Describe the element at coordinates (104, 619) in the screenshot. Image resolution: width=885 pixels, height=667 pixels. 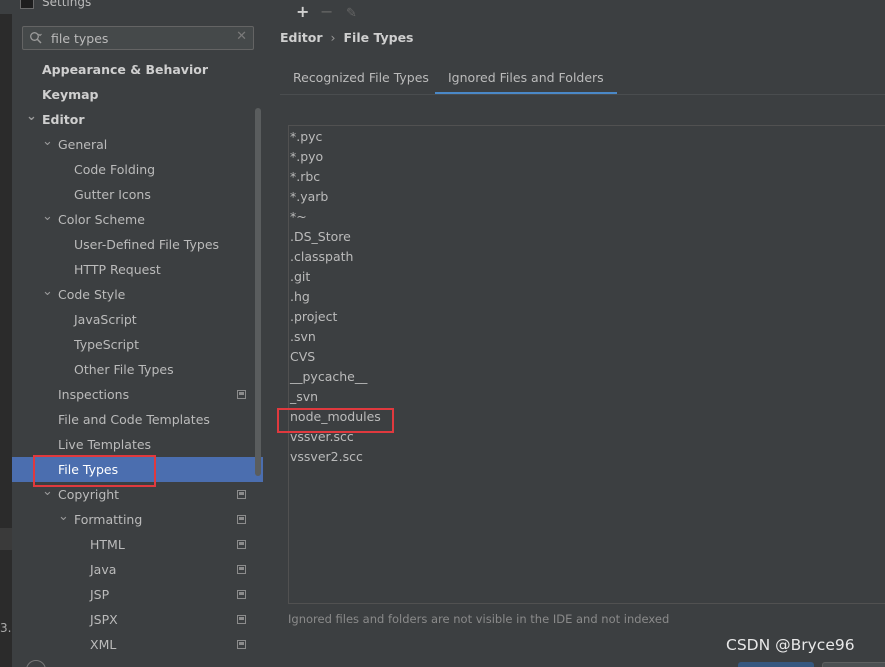
I see `sidebar-item-label: JSPX` at that location.